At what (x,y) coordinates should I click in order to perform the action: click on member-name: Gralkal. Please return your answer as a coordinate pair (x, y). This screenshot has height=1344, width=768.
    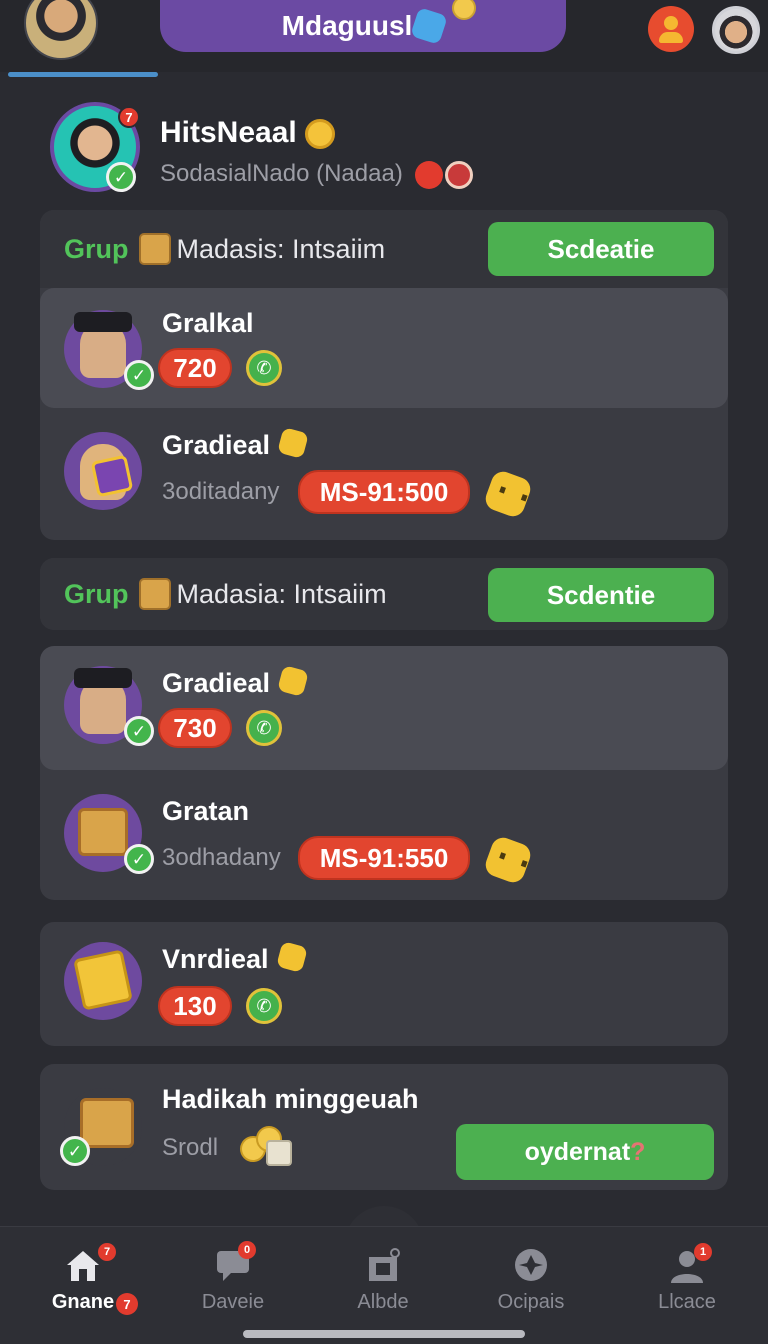
    Looking at the image, I should click on (208, 323).